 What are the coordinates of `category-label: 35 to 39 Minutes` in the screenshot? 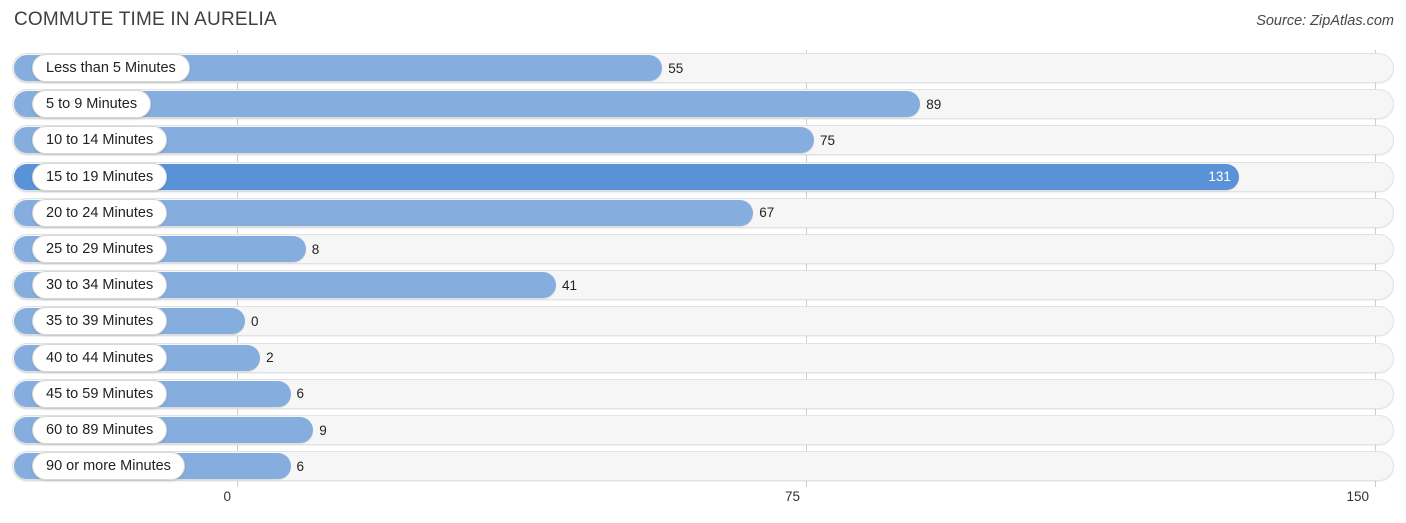 It's located at (100, 321).